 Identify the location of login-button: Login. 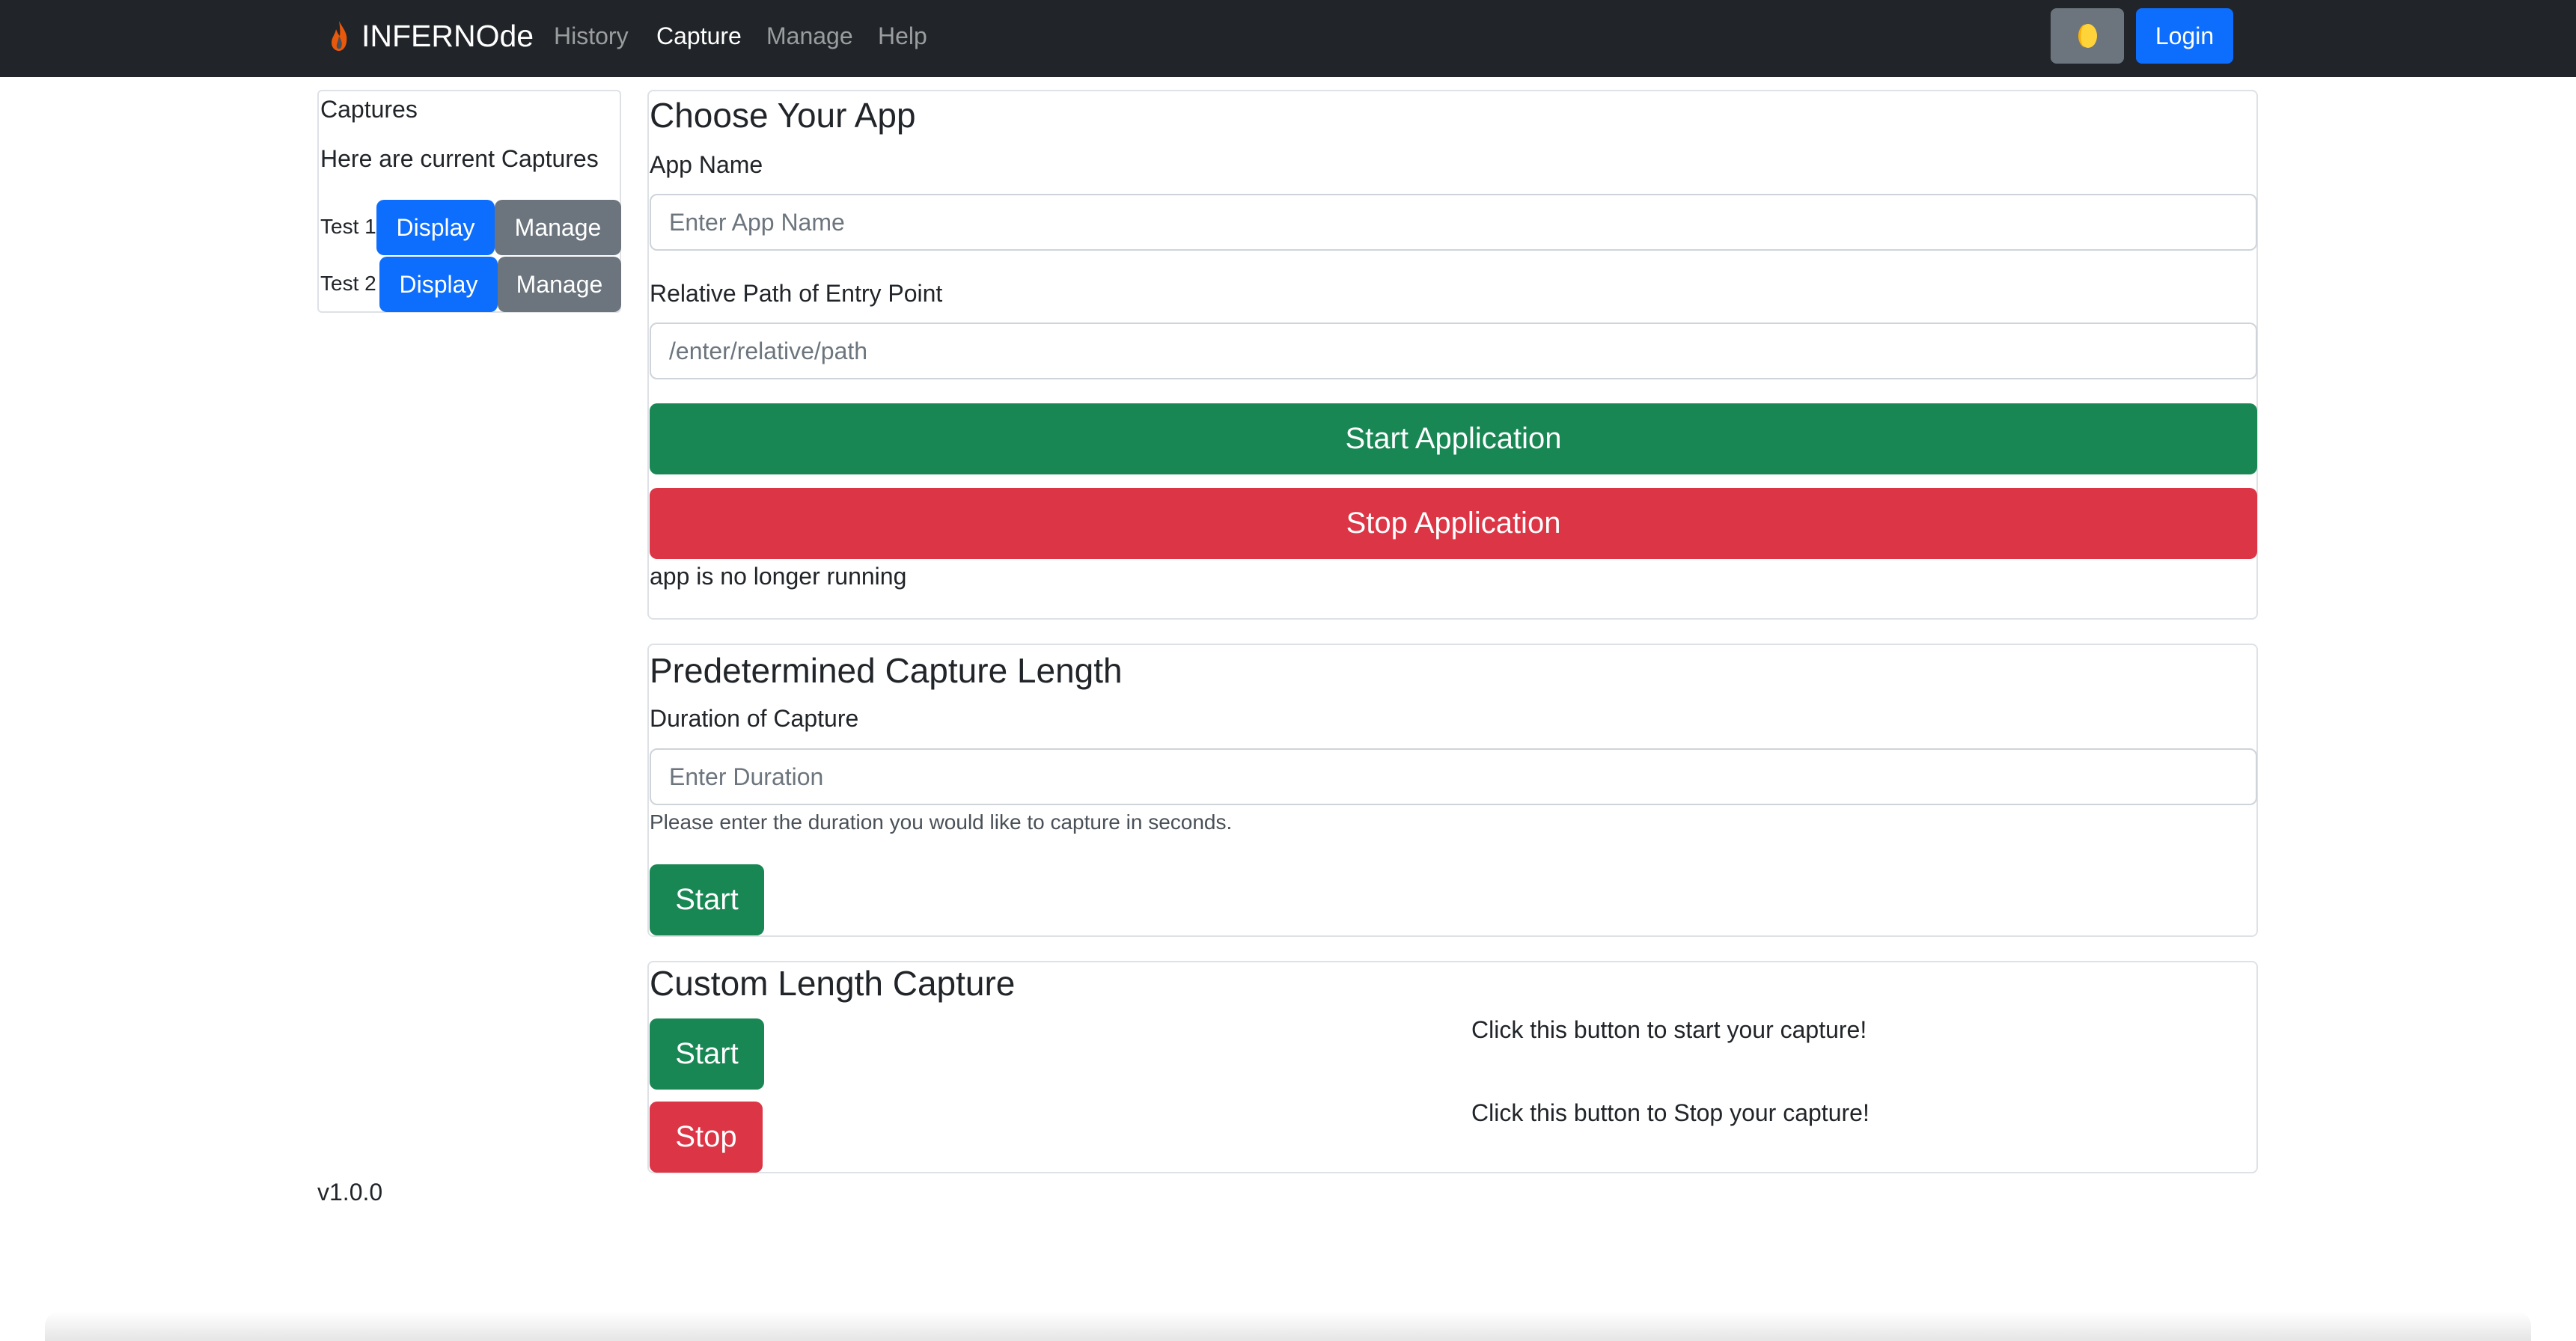
(2184, 36).